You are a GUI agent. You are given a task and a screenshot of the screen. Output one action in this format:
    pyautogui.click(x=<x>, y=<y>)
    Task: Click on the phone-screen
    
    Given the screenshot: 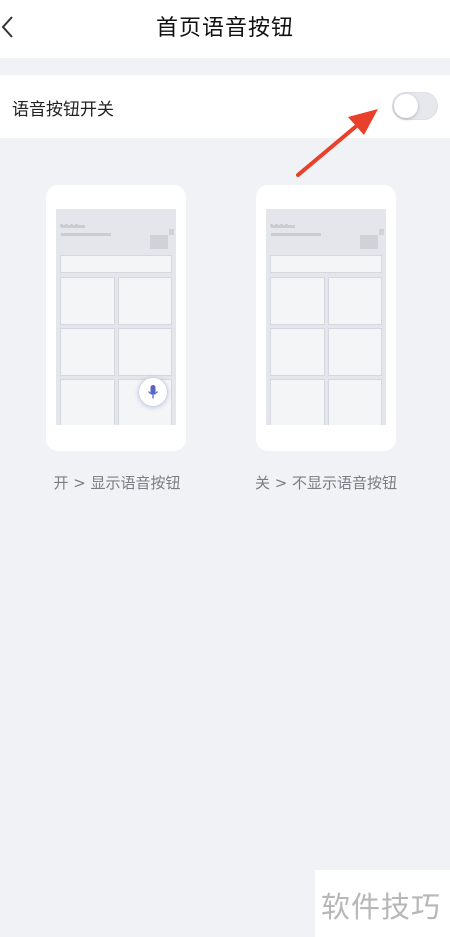 What is the action you would take?
    pyautogui.click(x=326, y=317)
    